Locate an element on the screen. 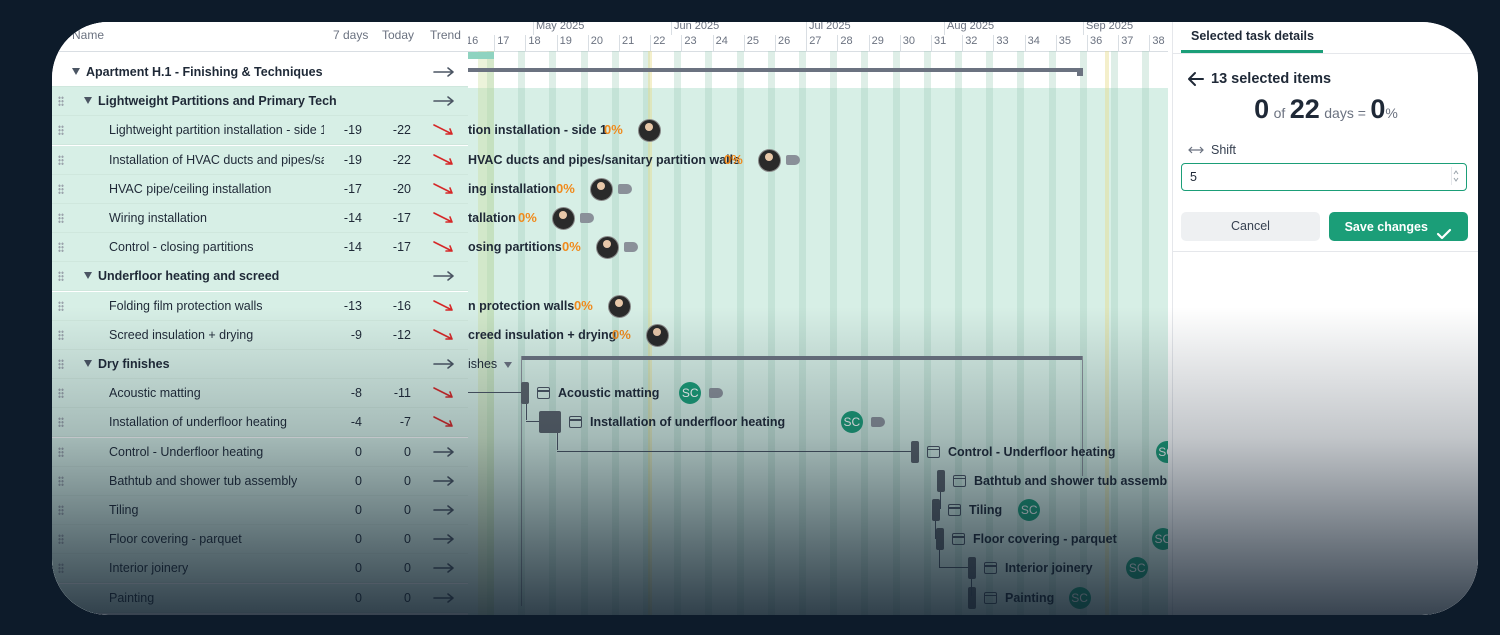 Image resolution: width=1500 pixels, height=635 pixels. task-row: Wiring installation -14 -17 is located at coordinates (260, 218).